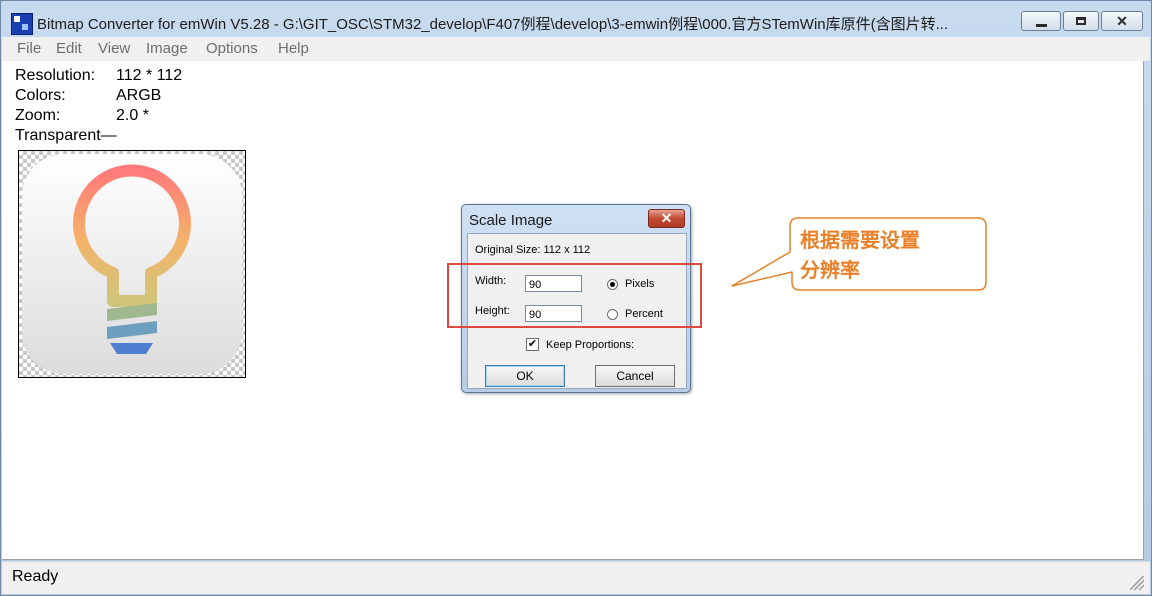 This screenshot has height=596, width=1152. What do you see at coordinates (511, 220) in the screenshot?
I see `dialog-title: Scale Image` at bounding box center [511, 220].